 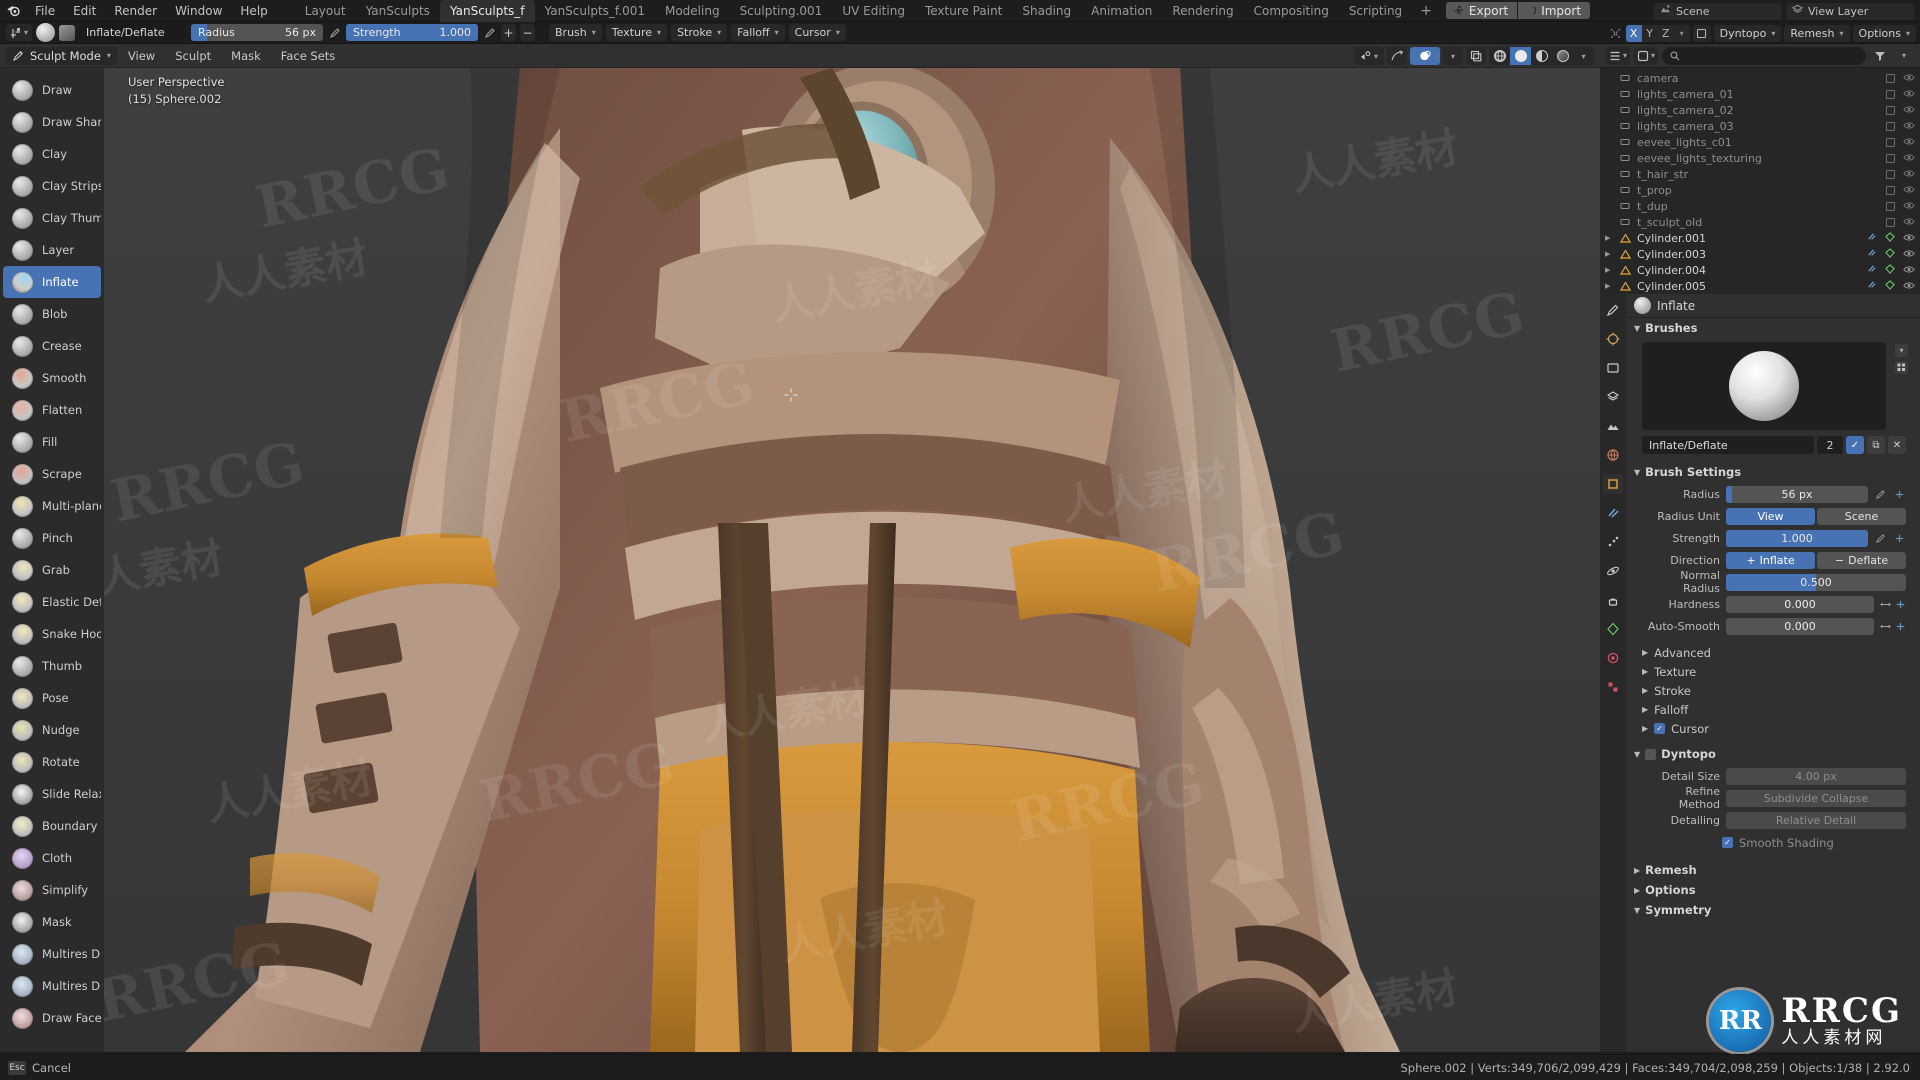 I want to click on dyntopo-section-header: ▼ Dyntopo, so click(x=1773, y=754).